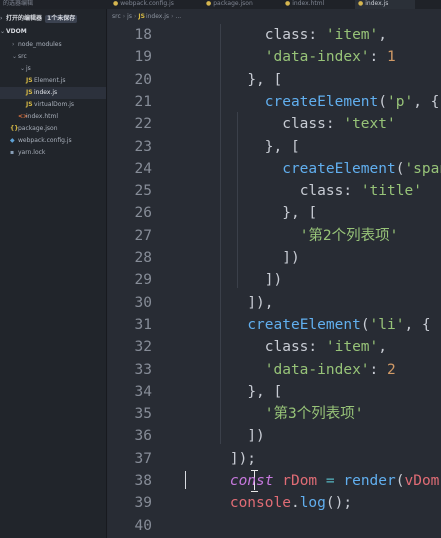 This screenshot has height=538, width=441. Describe the element at coordinates (339, 503) in the screenshot. I see `code-token: ();` at that location.